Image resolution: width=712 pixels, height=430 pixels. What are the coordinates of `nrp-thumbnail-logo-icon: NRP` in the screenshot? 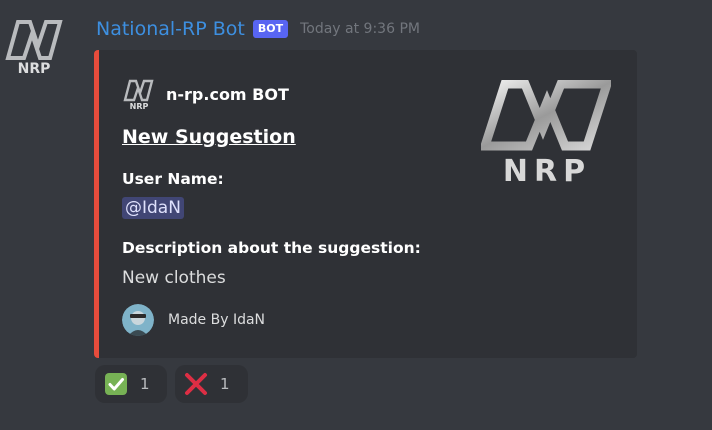 It's located at (546, 134).